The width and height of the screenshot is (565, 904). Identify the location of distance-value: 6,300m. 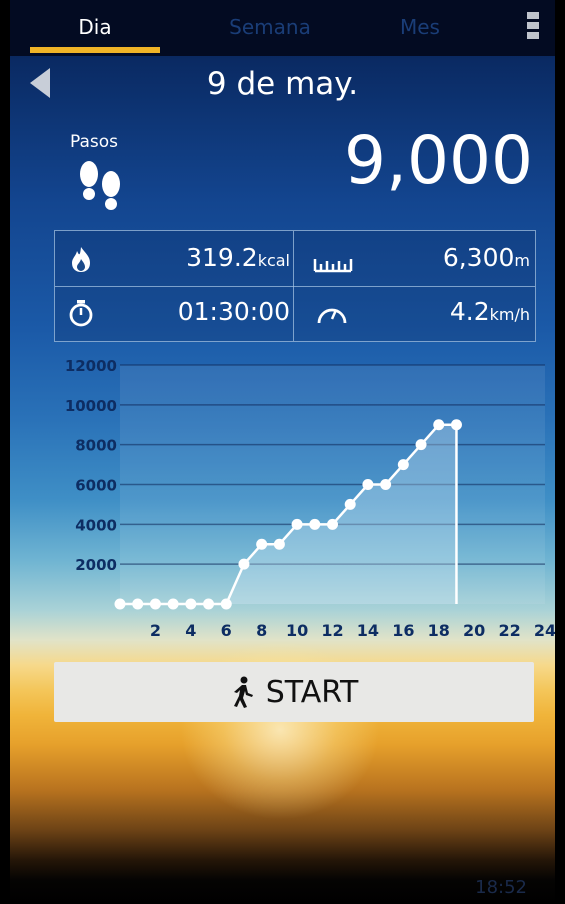
(486, 257).